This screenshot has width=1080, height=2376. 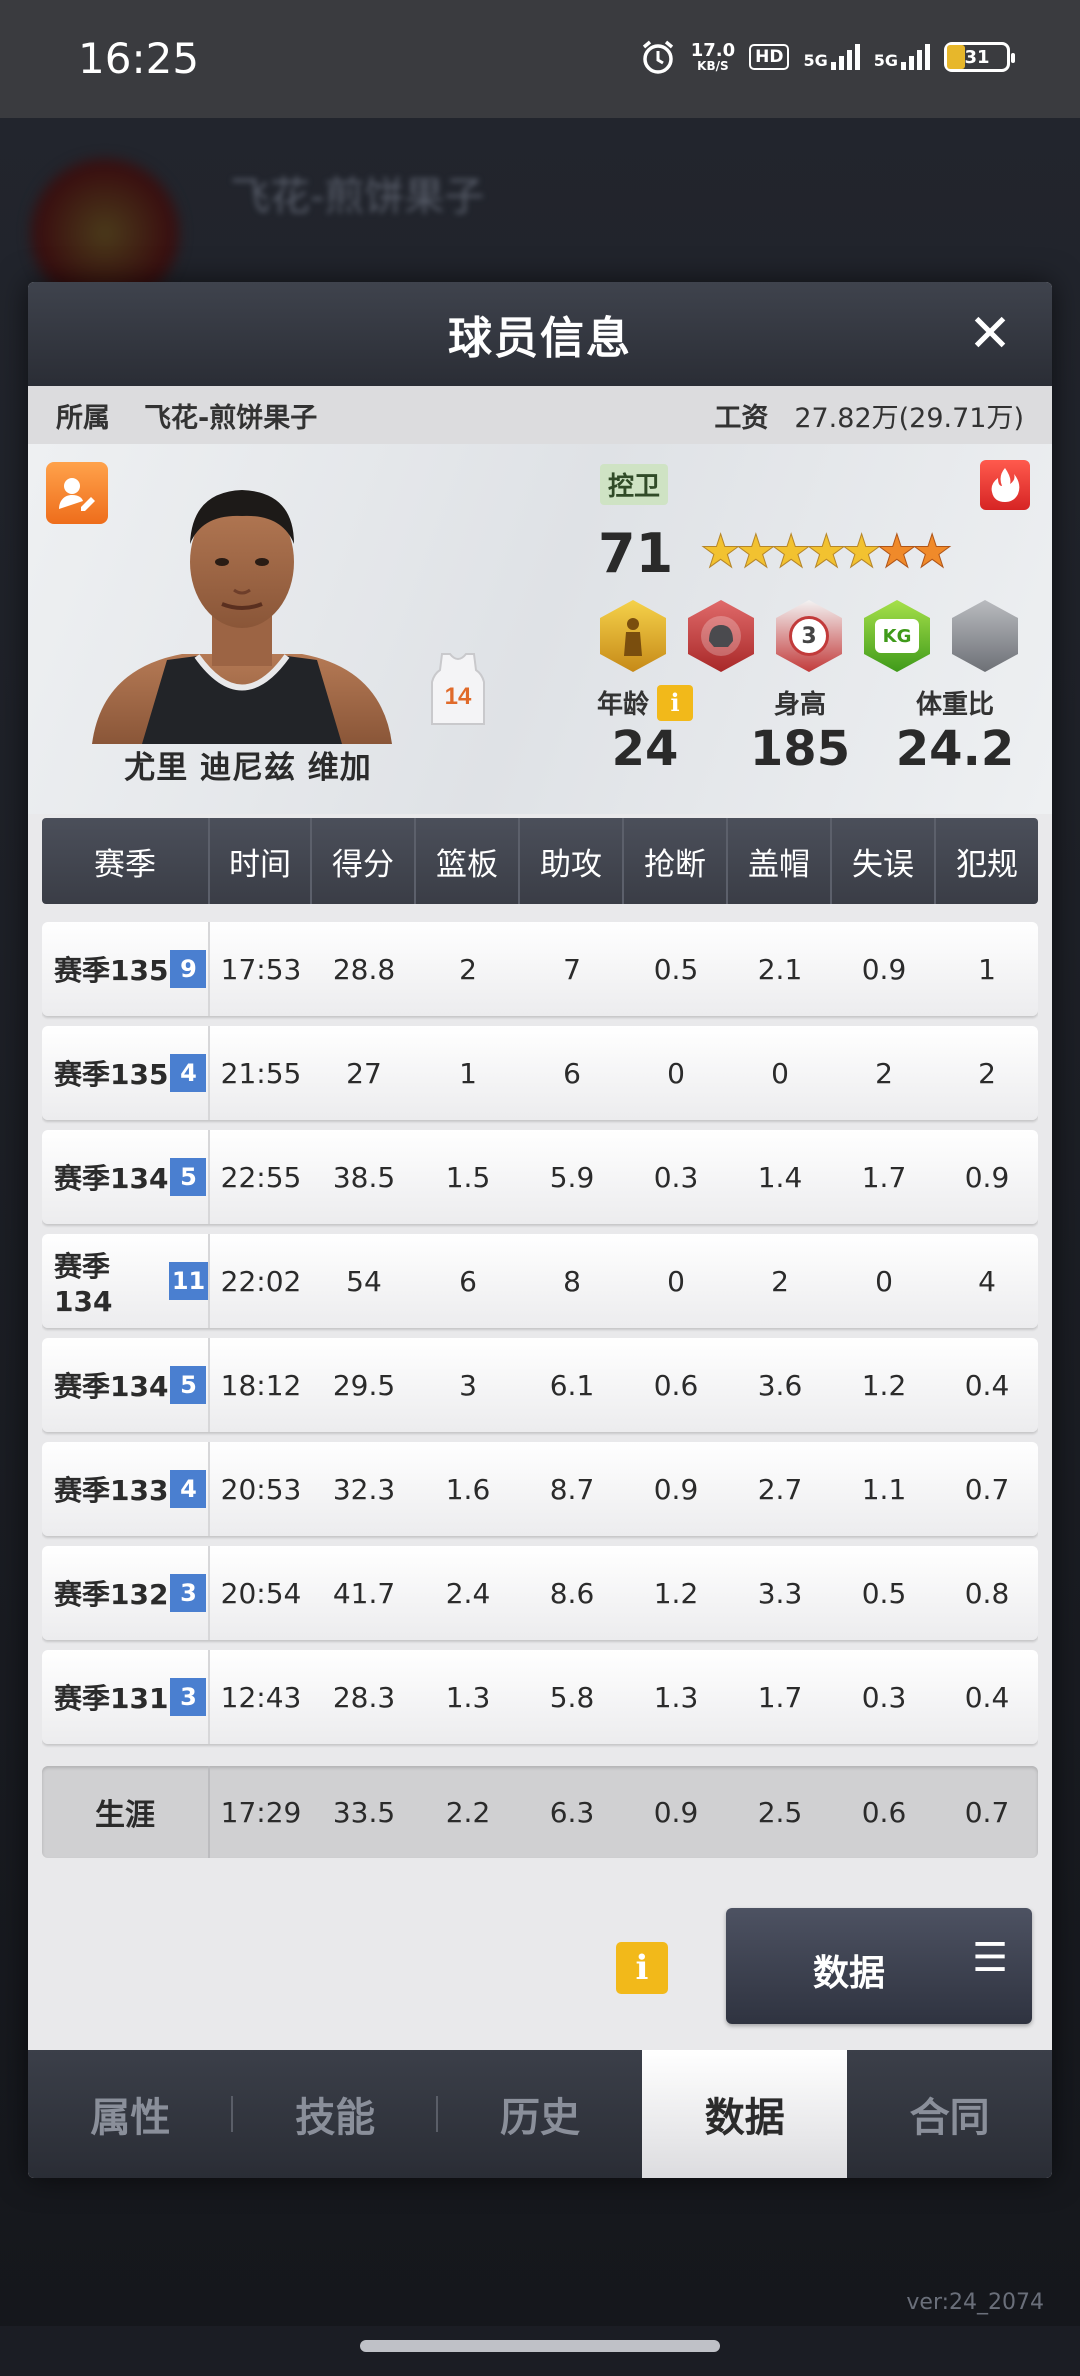 I want to click on season-count-badge: 11, so click(x=188, y=1281).